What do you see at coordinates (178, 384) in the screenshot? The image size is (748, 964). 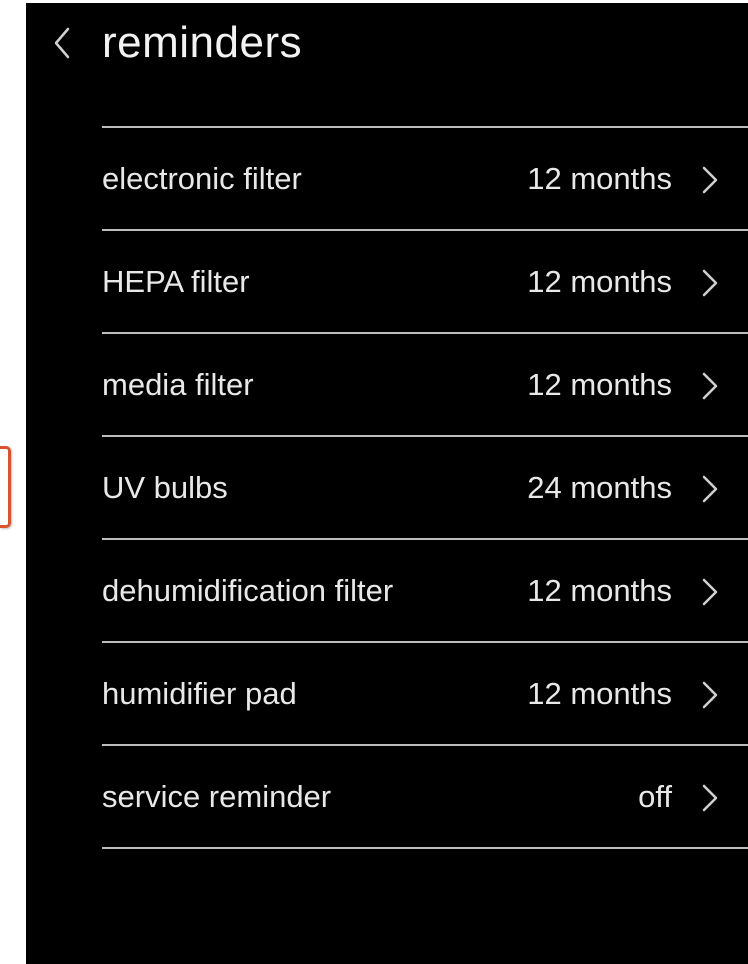 I see `reminder-label: media filter` at bounding box center [178, 384].